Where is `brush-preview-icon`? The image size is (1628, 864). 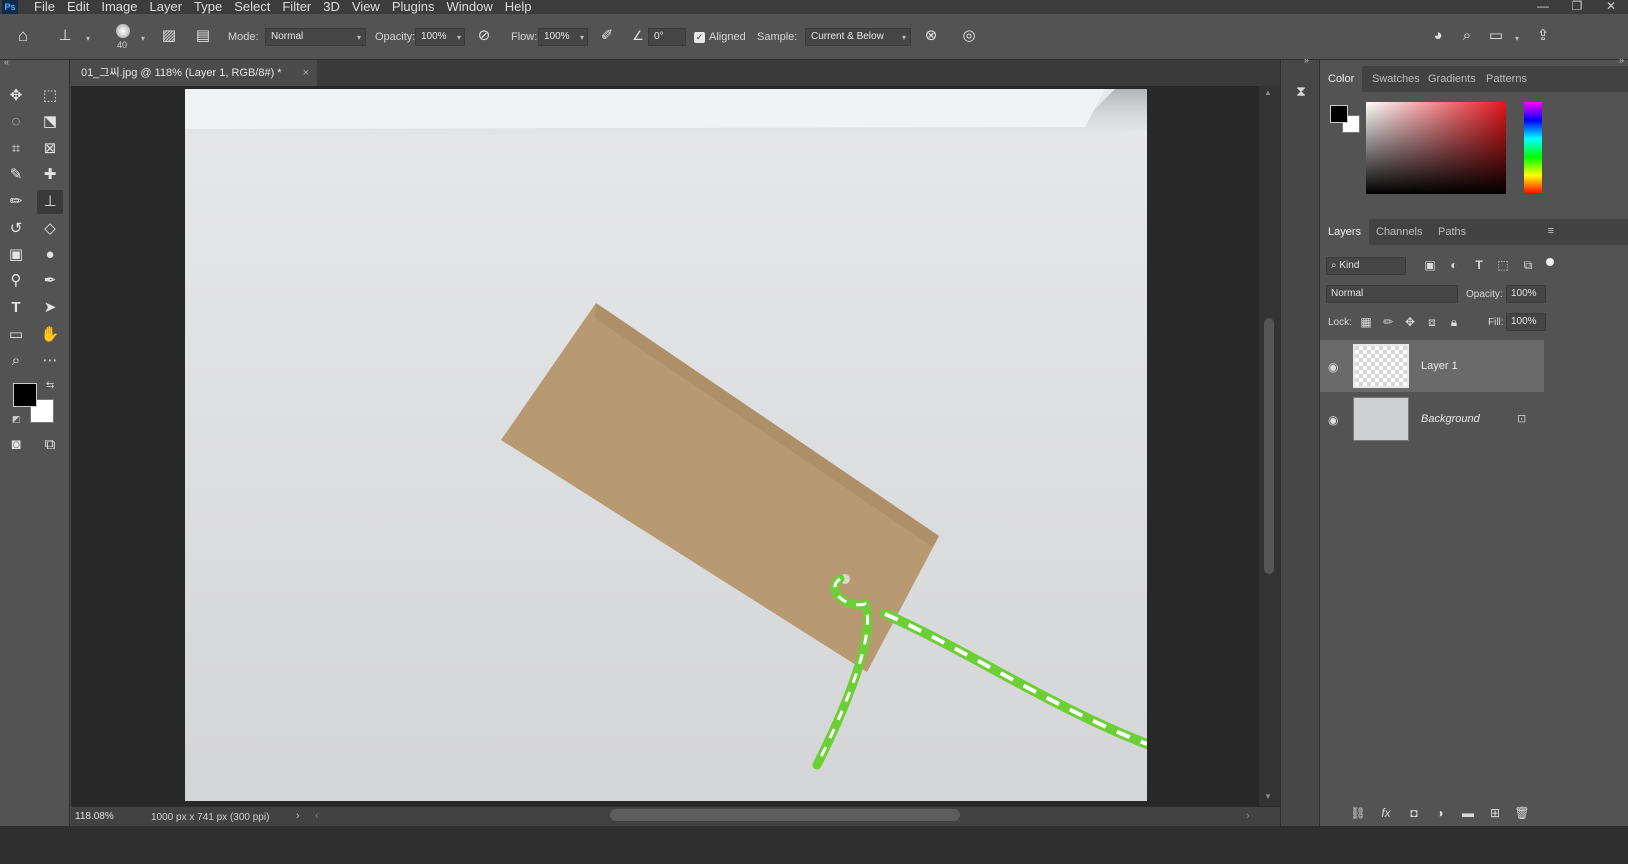 brush-preview-icon is located at coordinates (123, 31).